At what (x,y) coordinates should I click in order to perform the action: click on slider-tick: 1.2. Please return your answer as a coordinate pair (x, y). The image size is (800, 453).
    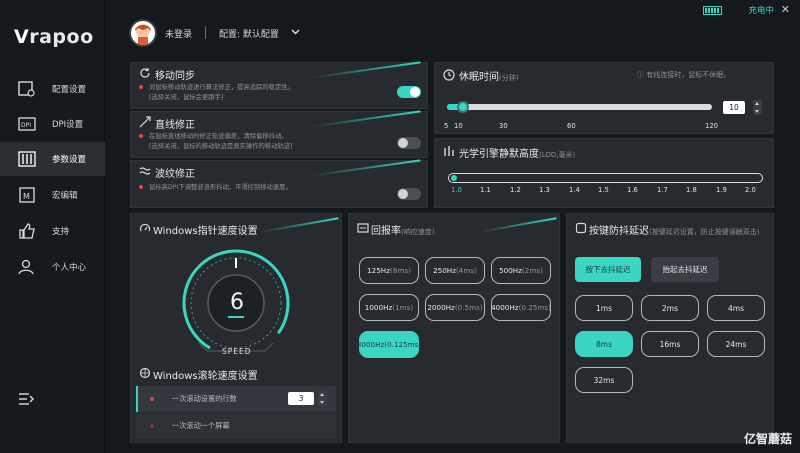
    Looking at the image, I should click on (515, 190).